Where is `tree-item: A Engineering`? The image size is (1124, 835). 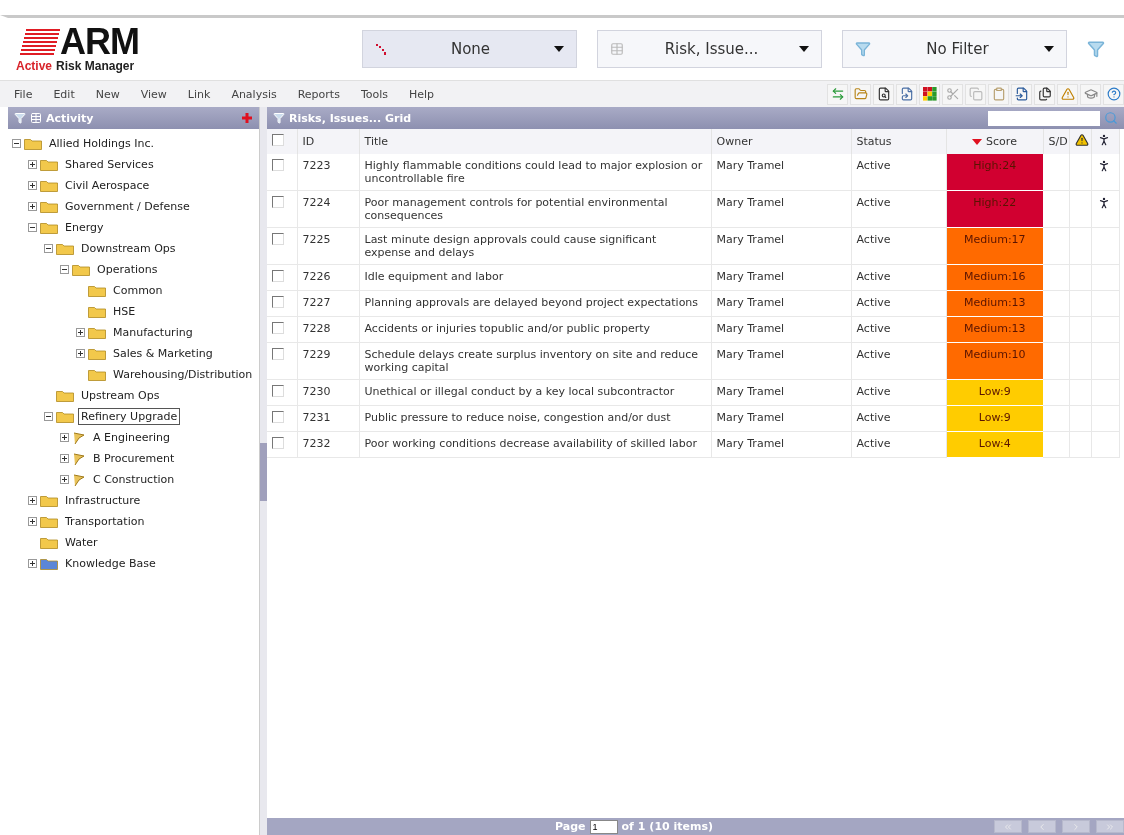
tree-item: A Engineering is located at coordinates (132, 437).